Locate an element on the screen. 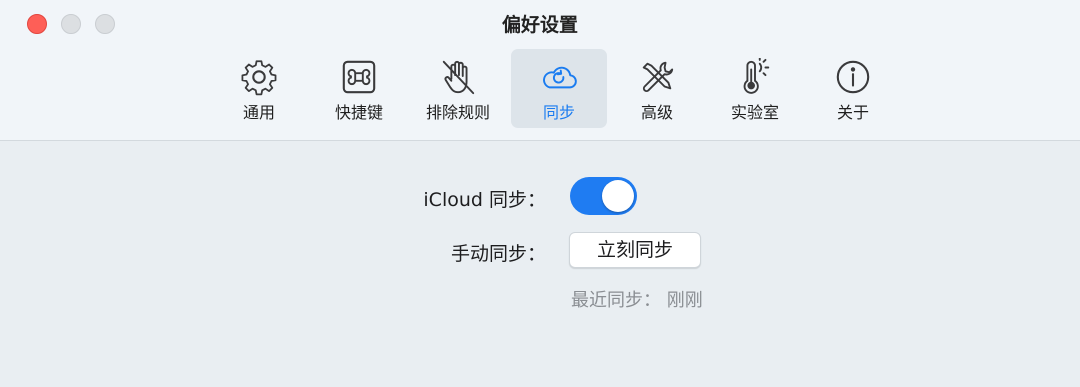 This screenshot has width=1080, height=387. tab-about: 关于 is located at coordinates (853, 88).